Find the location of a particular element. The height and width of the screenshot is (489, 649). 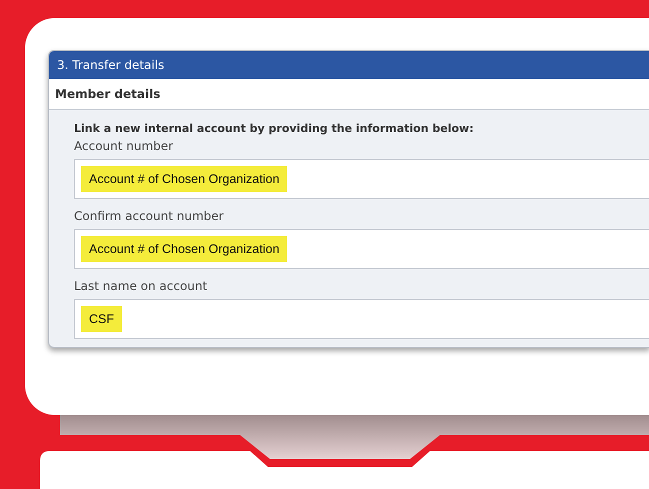

field-label: Last name on account is located at coordinates (141, 286).